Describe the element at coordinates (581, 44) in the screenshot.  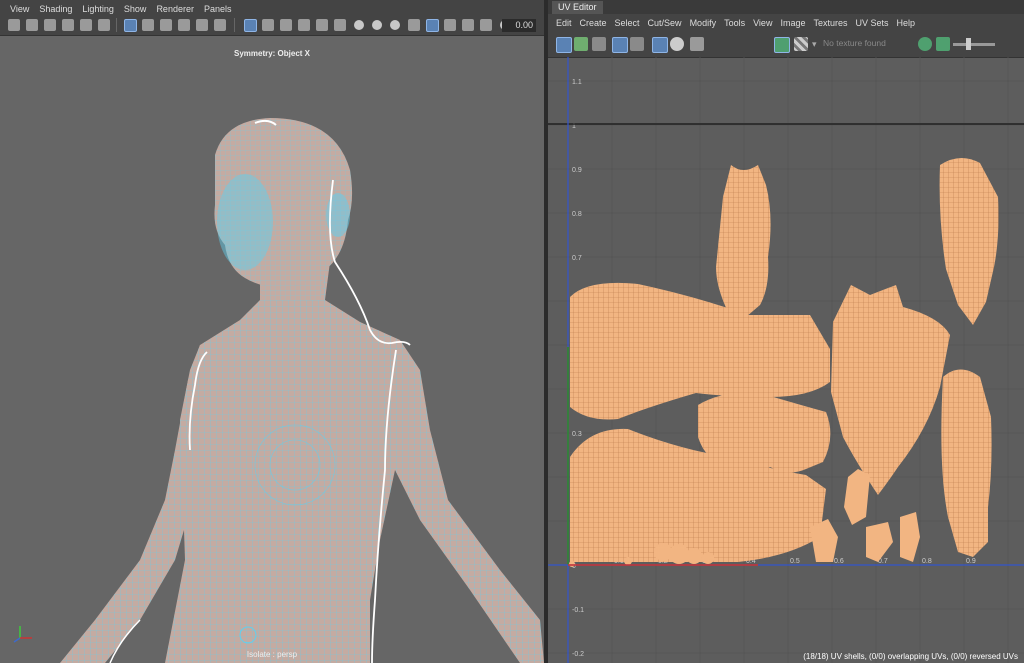
I see `uv-layout-icon` at that location.